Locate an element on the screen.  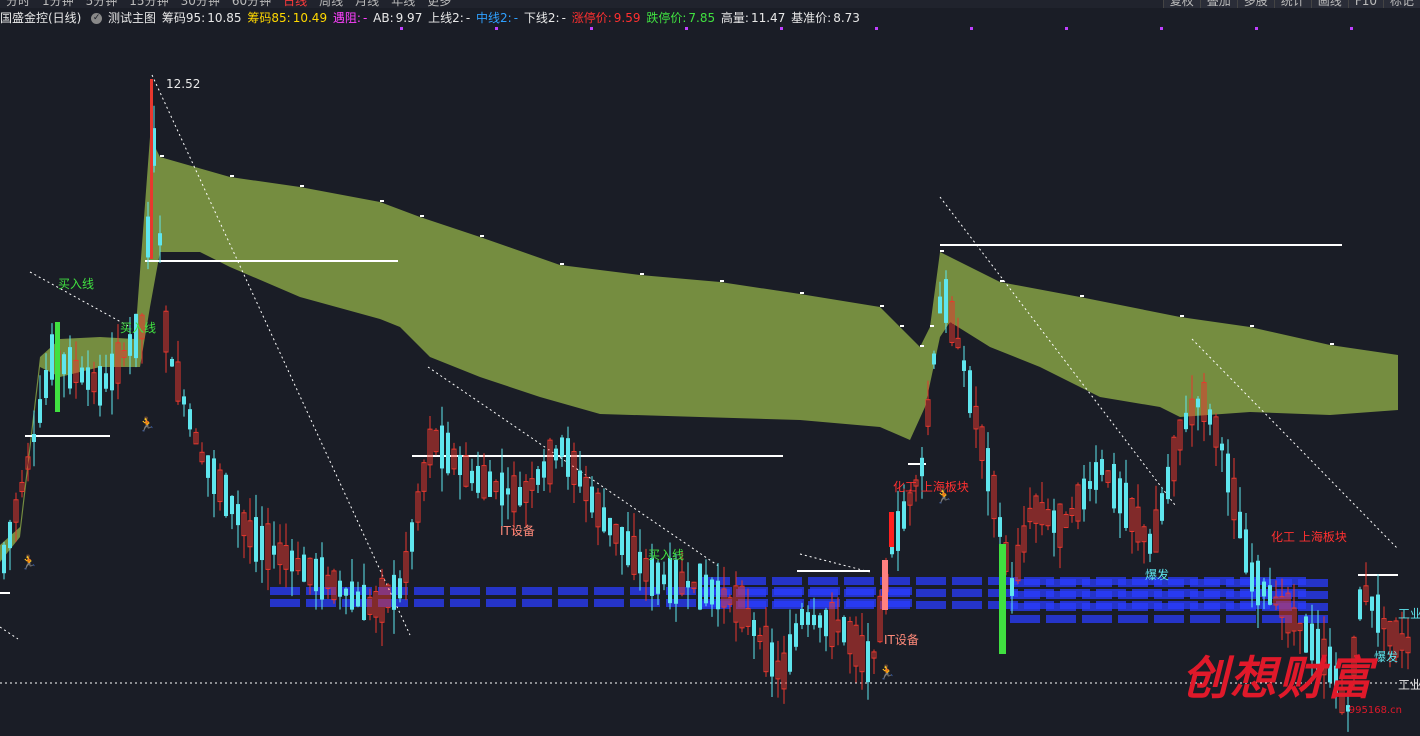
period-tab-7: 周线 is located at coordinates (331, 4).